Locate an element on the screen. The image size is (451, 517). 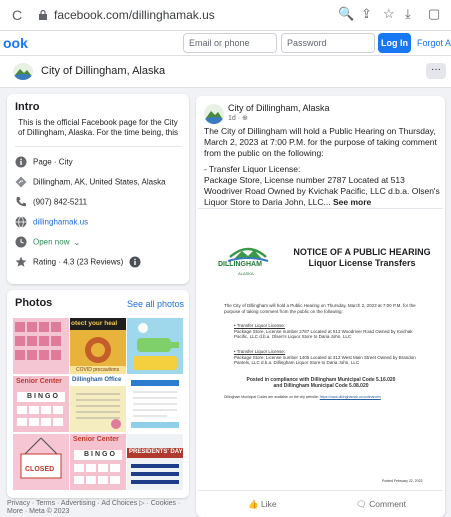
phone-icon is located at coordinates (21, 202).